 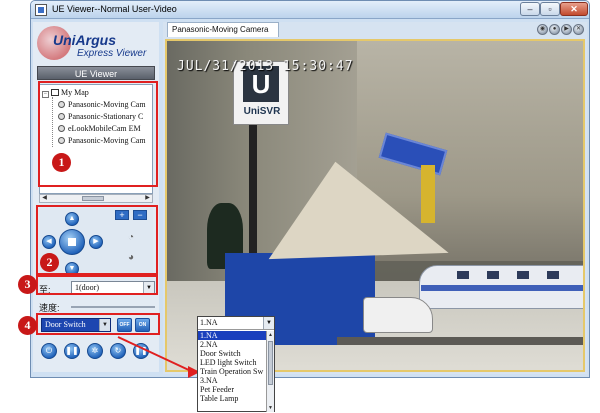 I want to click on video-timestamp: JUL/31/2013 15:30:47, so click(x=265, y=66).